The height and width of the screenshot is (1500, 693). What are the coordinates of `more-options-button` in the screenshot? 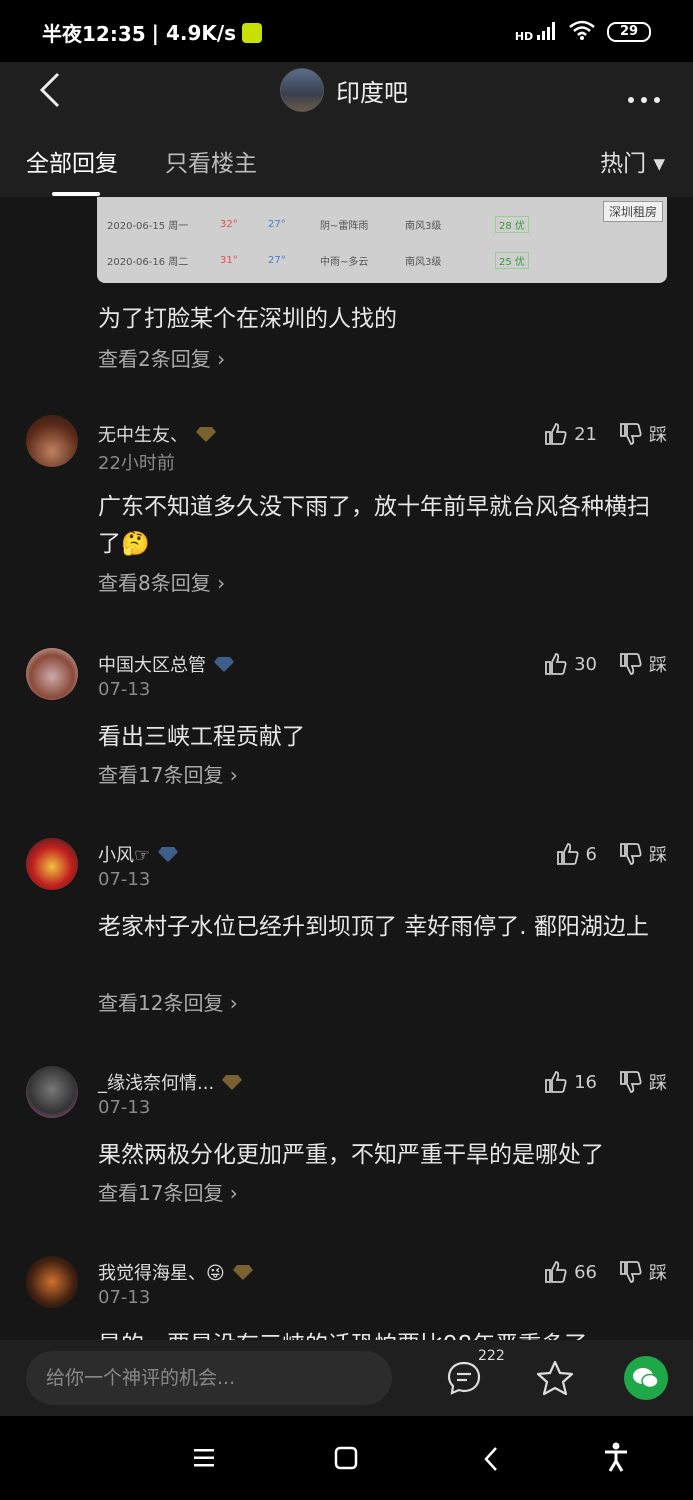 It's located at (644, 94).